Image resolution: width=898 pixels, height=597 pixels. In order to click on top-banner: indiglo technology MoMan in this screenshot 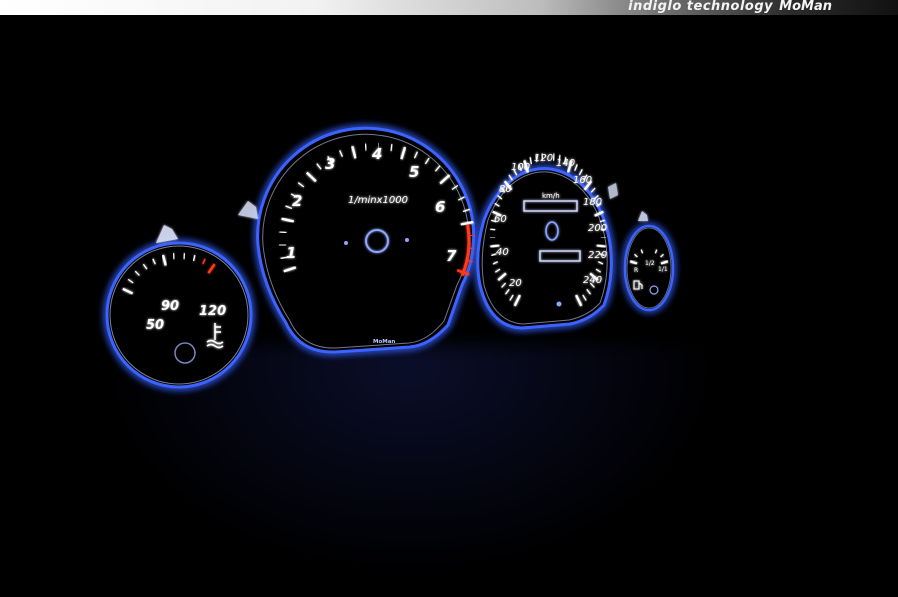, I will do `click(449, 7)`.